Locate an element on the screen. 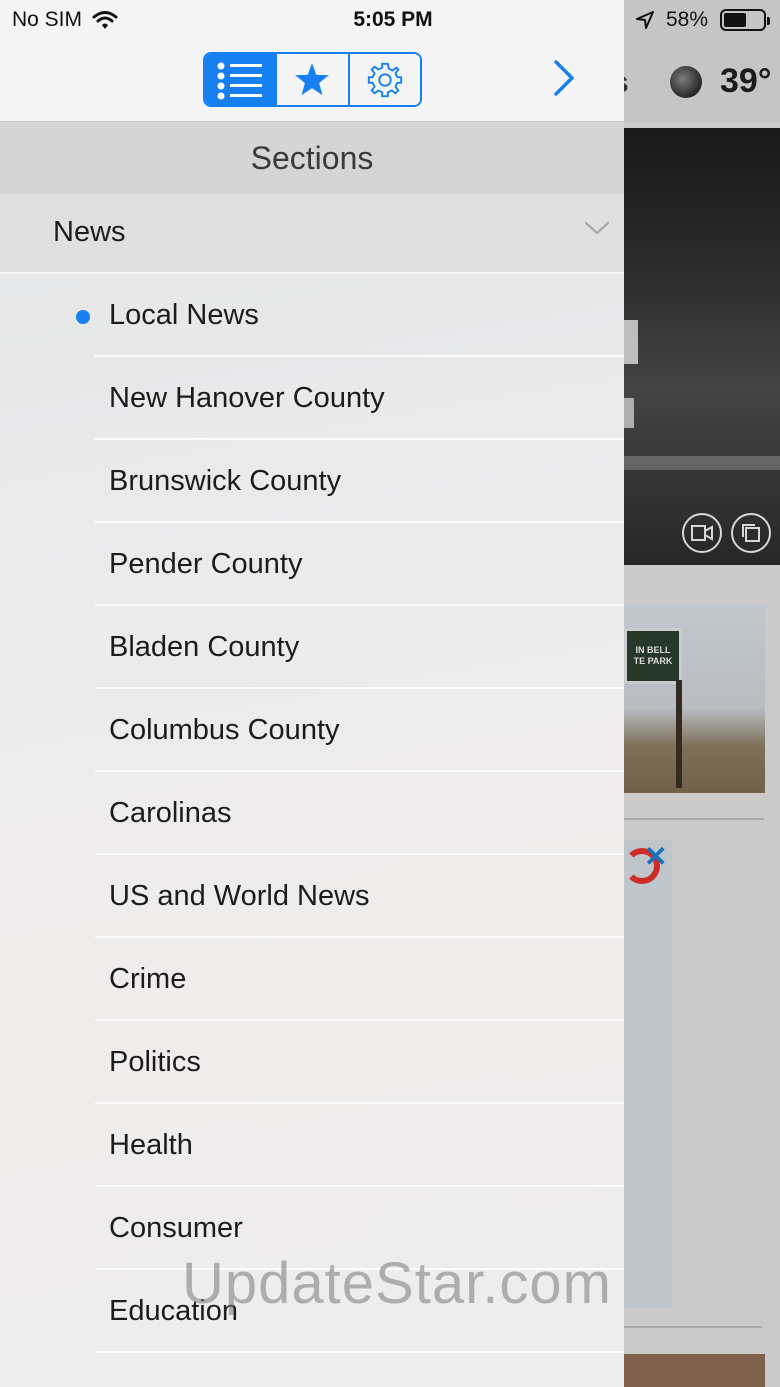  section-item-label: Health is located at coordinates (151, 1145).